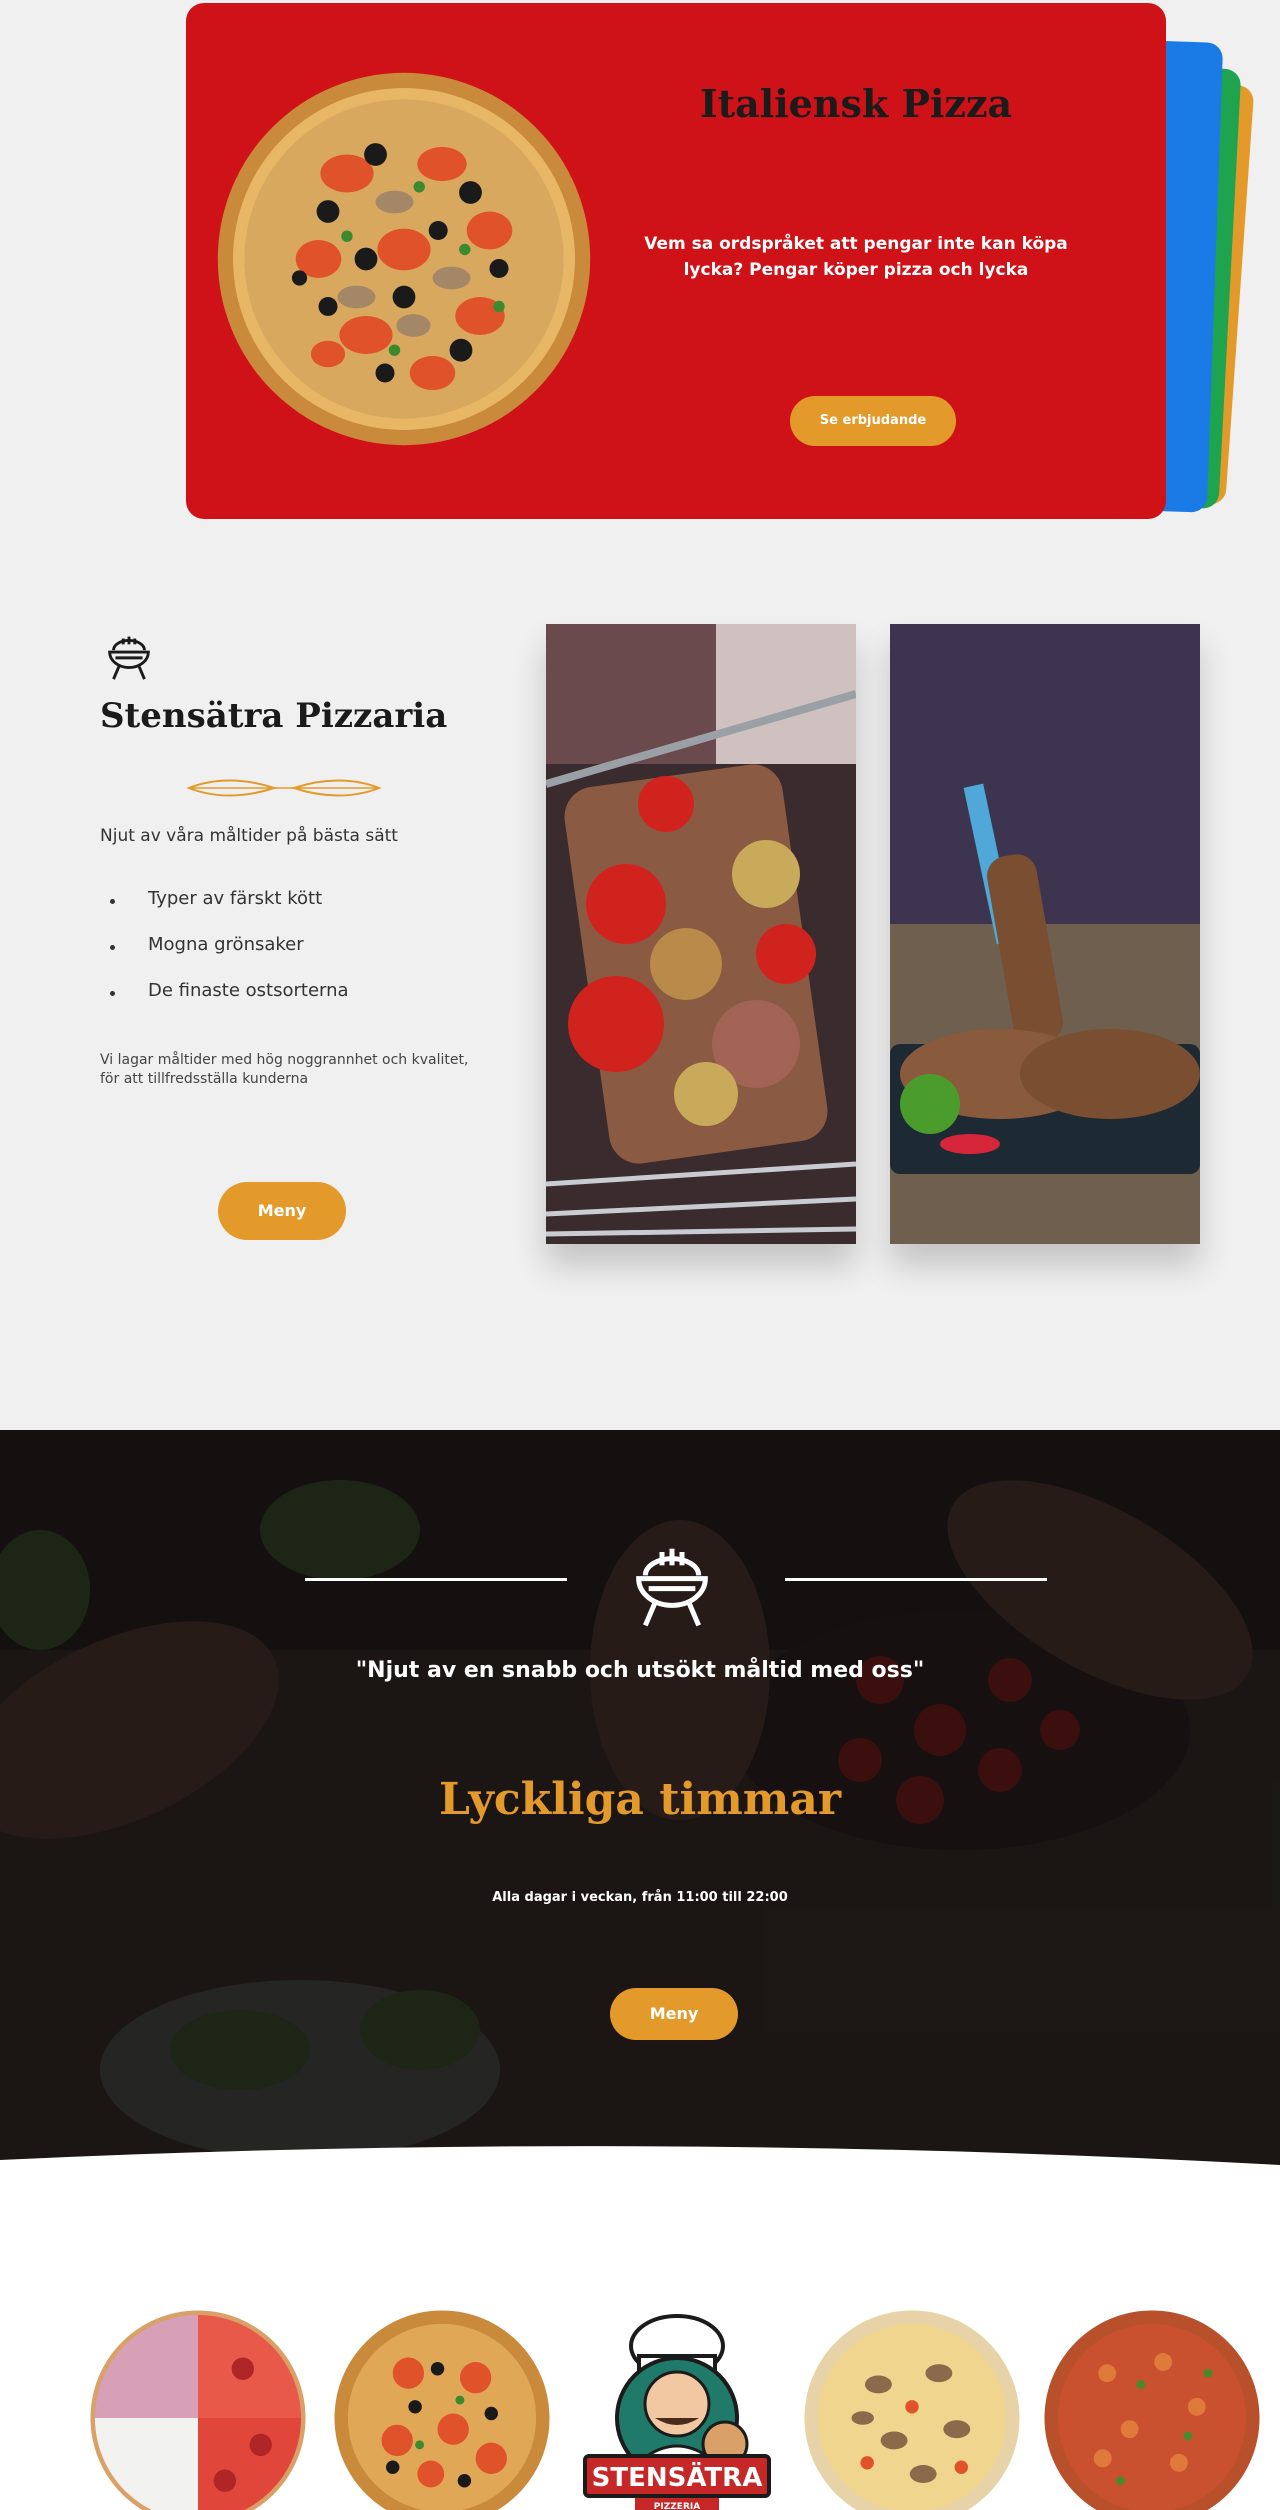 The height and width of the screenshot is (2510, 1280). What do you see at coordinates (1045, 934) in the screenshot?
I see `lamb-chop-photo` at bounding box center [1045, 934].